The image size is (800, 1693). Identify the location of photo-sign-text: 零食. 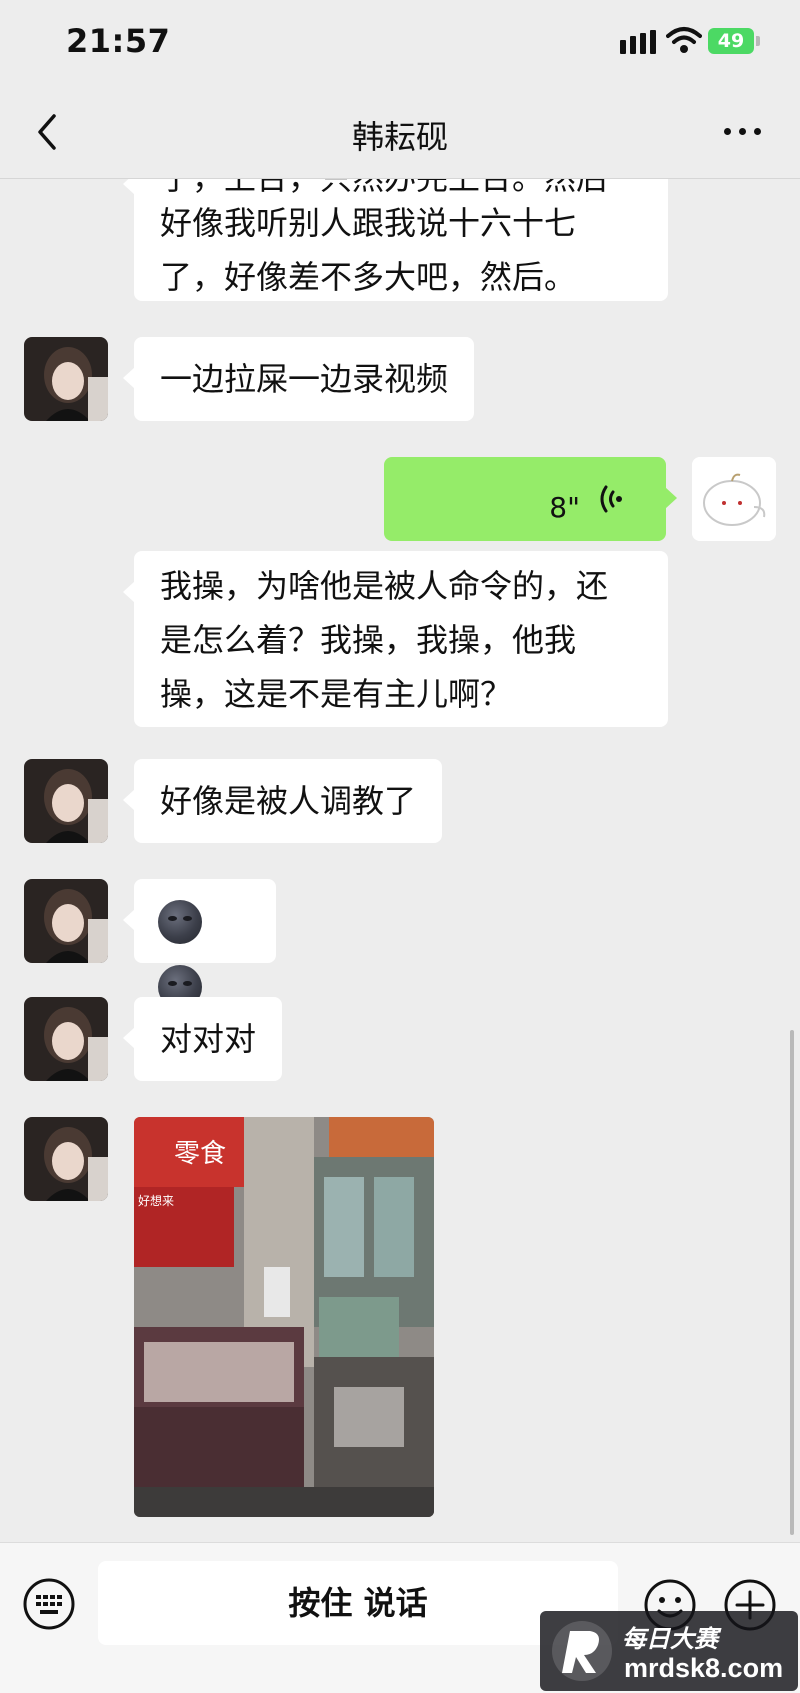
(200, 1154).